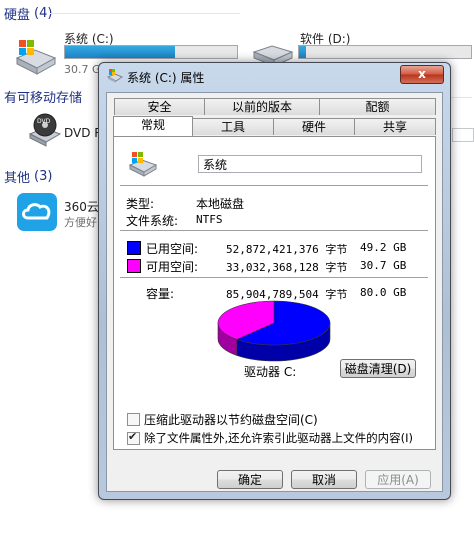 Image resolution: width=474 pixels, height=543 pixels. I want to click on dialog-title: 系统 (C:) 属性, so click(166, 78).